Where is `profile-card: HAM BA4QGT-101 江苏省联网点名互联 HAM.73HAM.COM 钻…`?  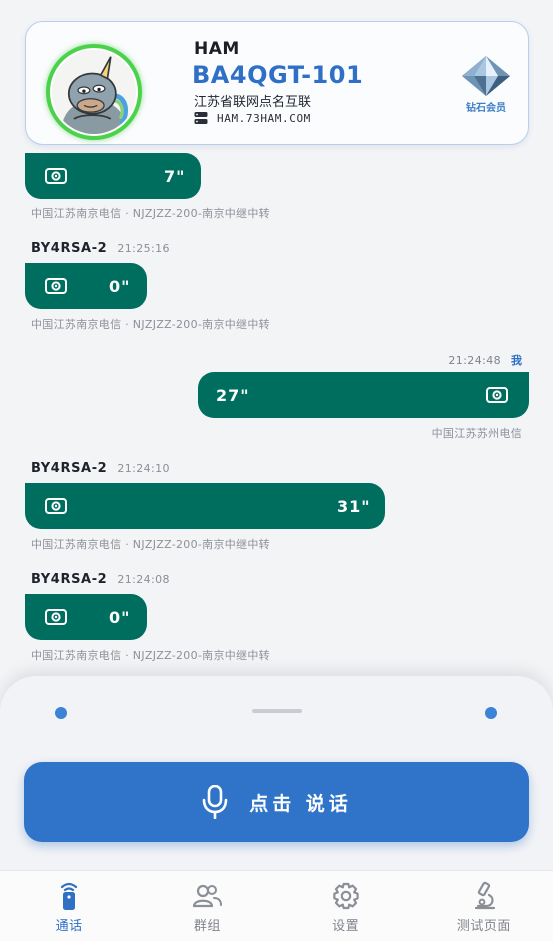 profile-card: HAM BA4QGT-101 江苏省联网点名互联 HAM.73HAM.COM 钻… is located at coordinates (277, 83).